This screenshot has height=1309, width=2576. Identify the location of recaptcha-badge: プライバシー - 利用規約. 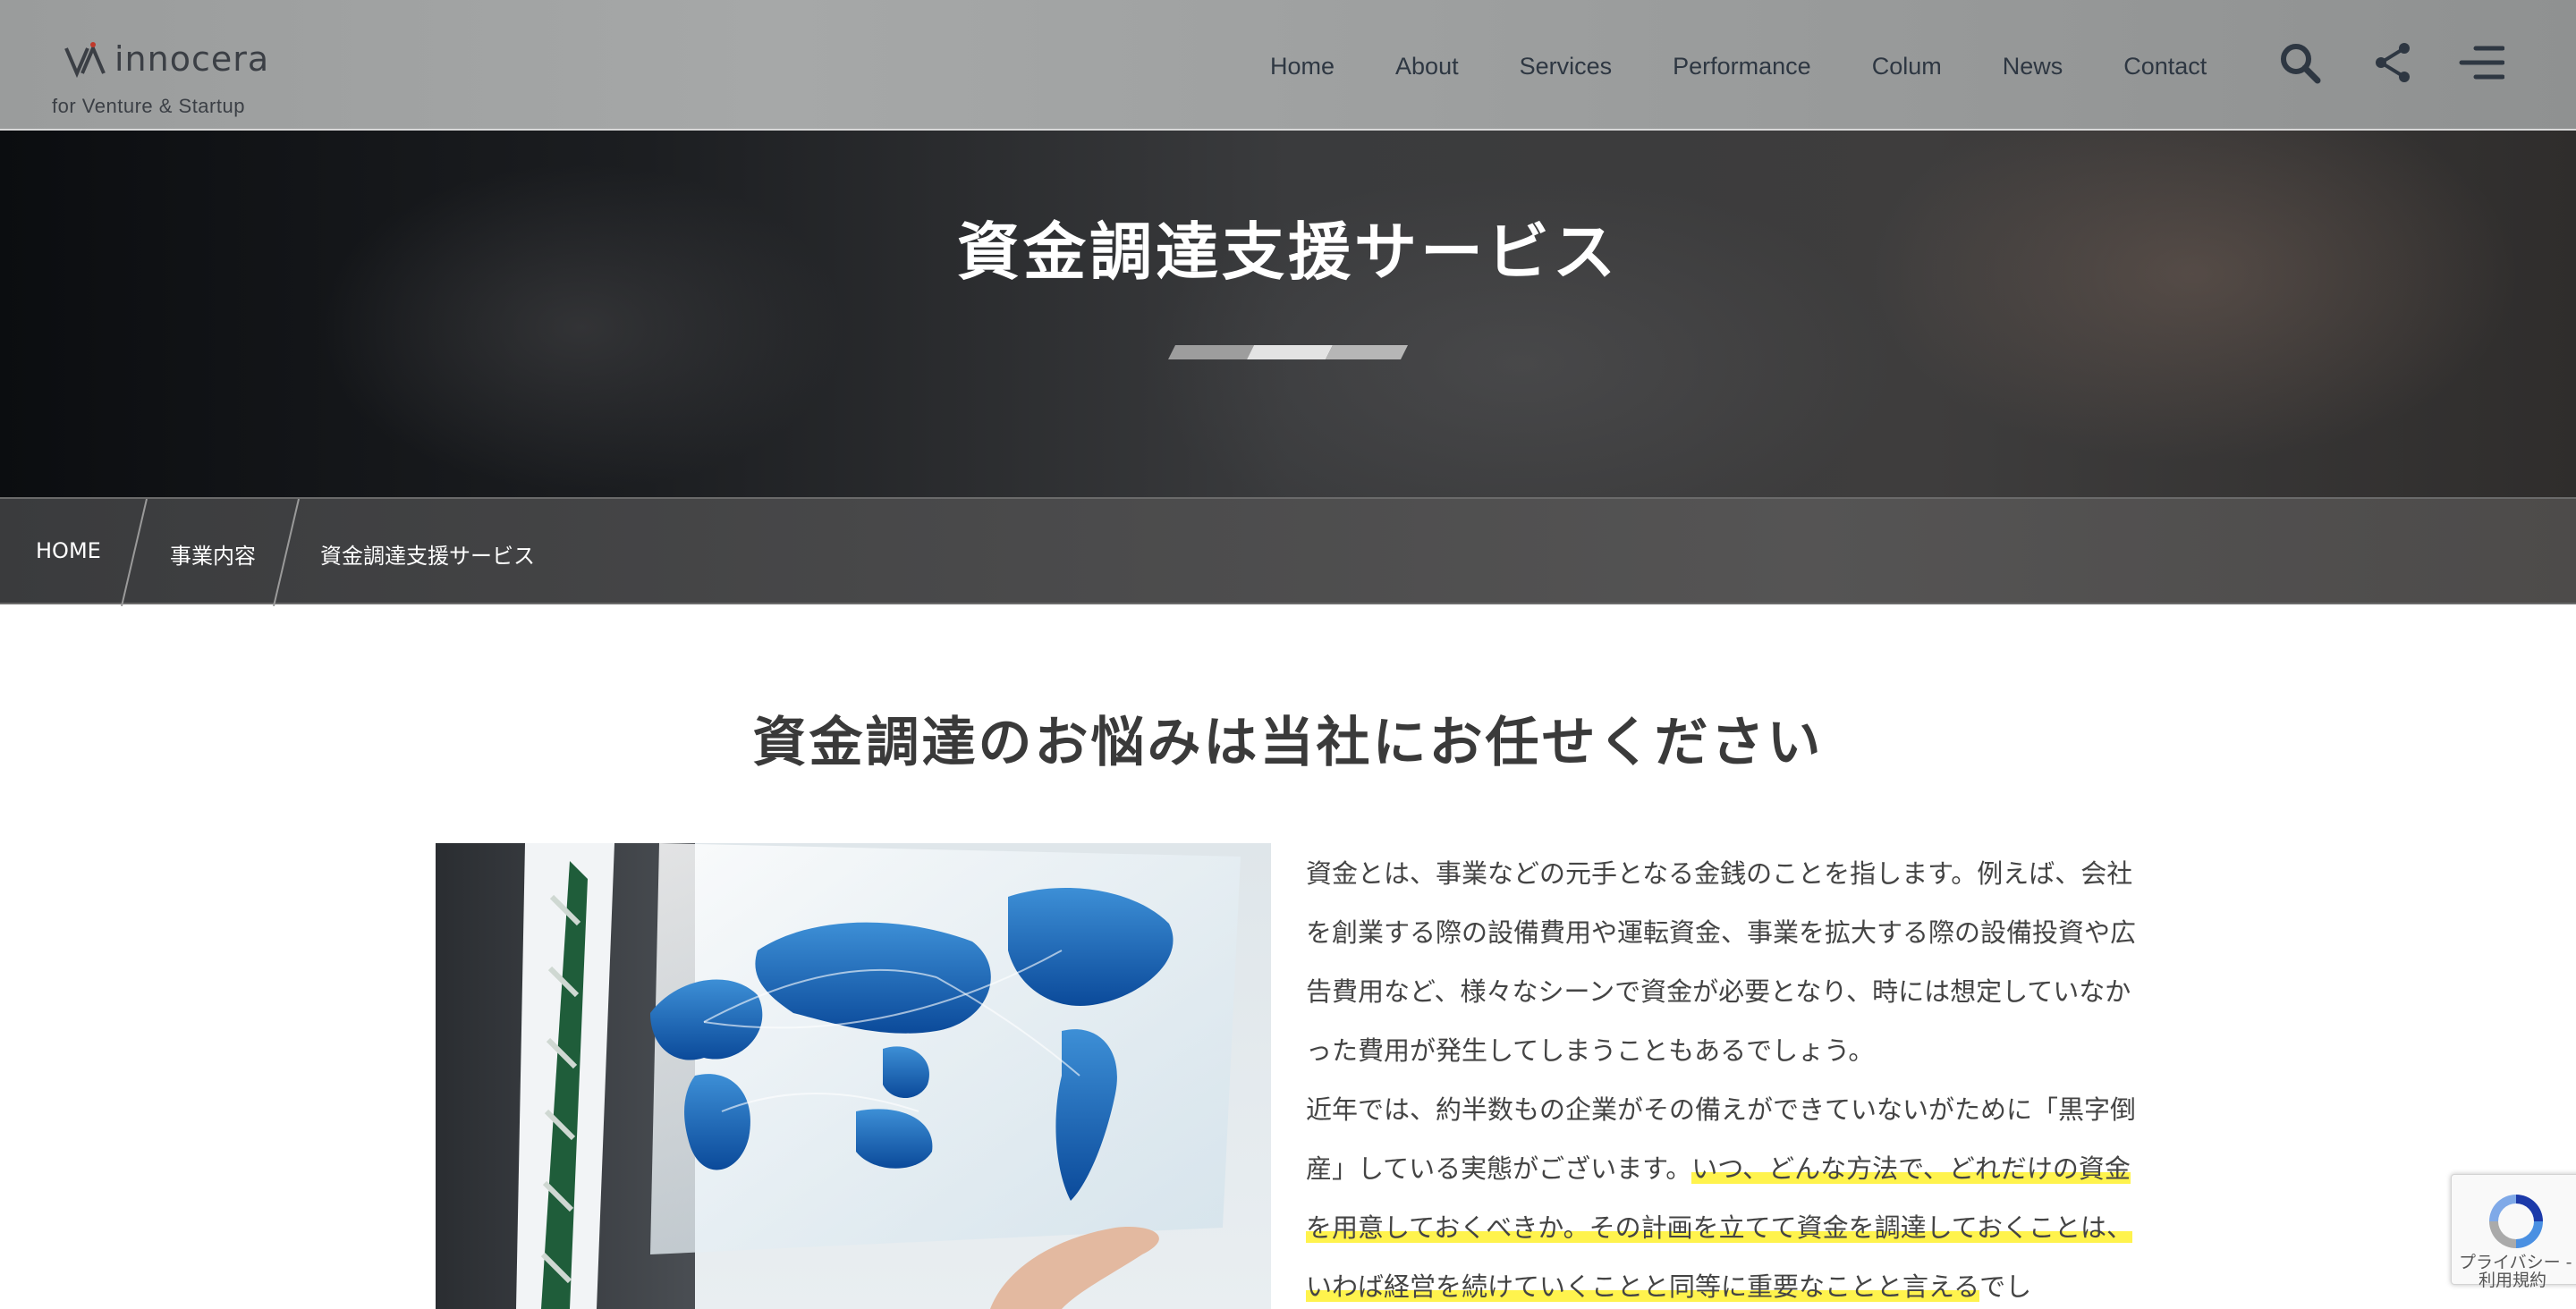
(2513, 1231).